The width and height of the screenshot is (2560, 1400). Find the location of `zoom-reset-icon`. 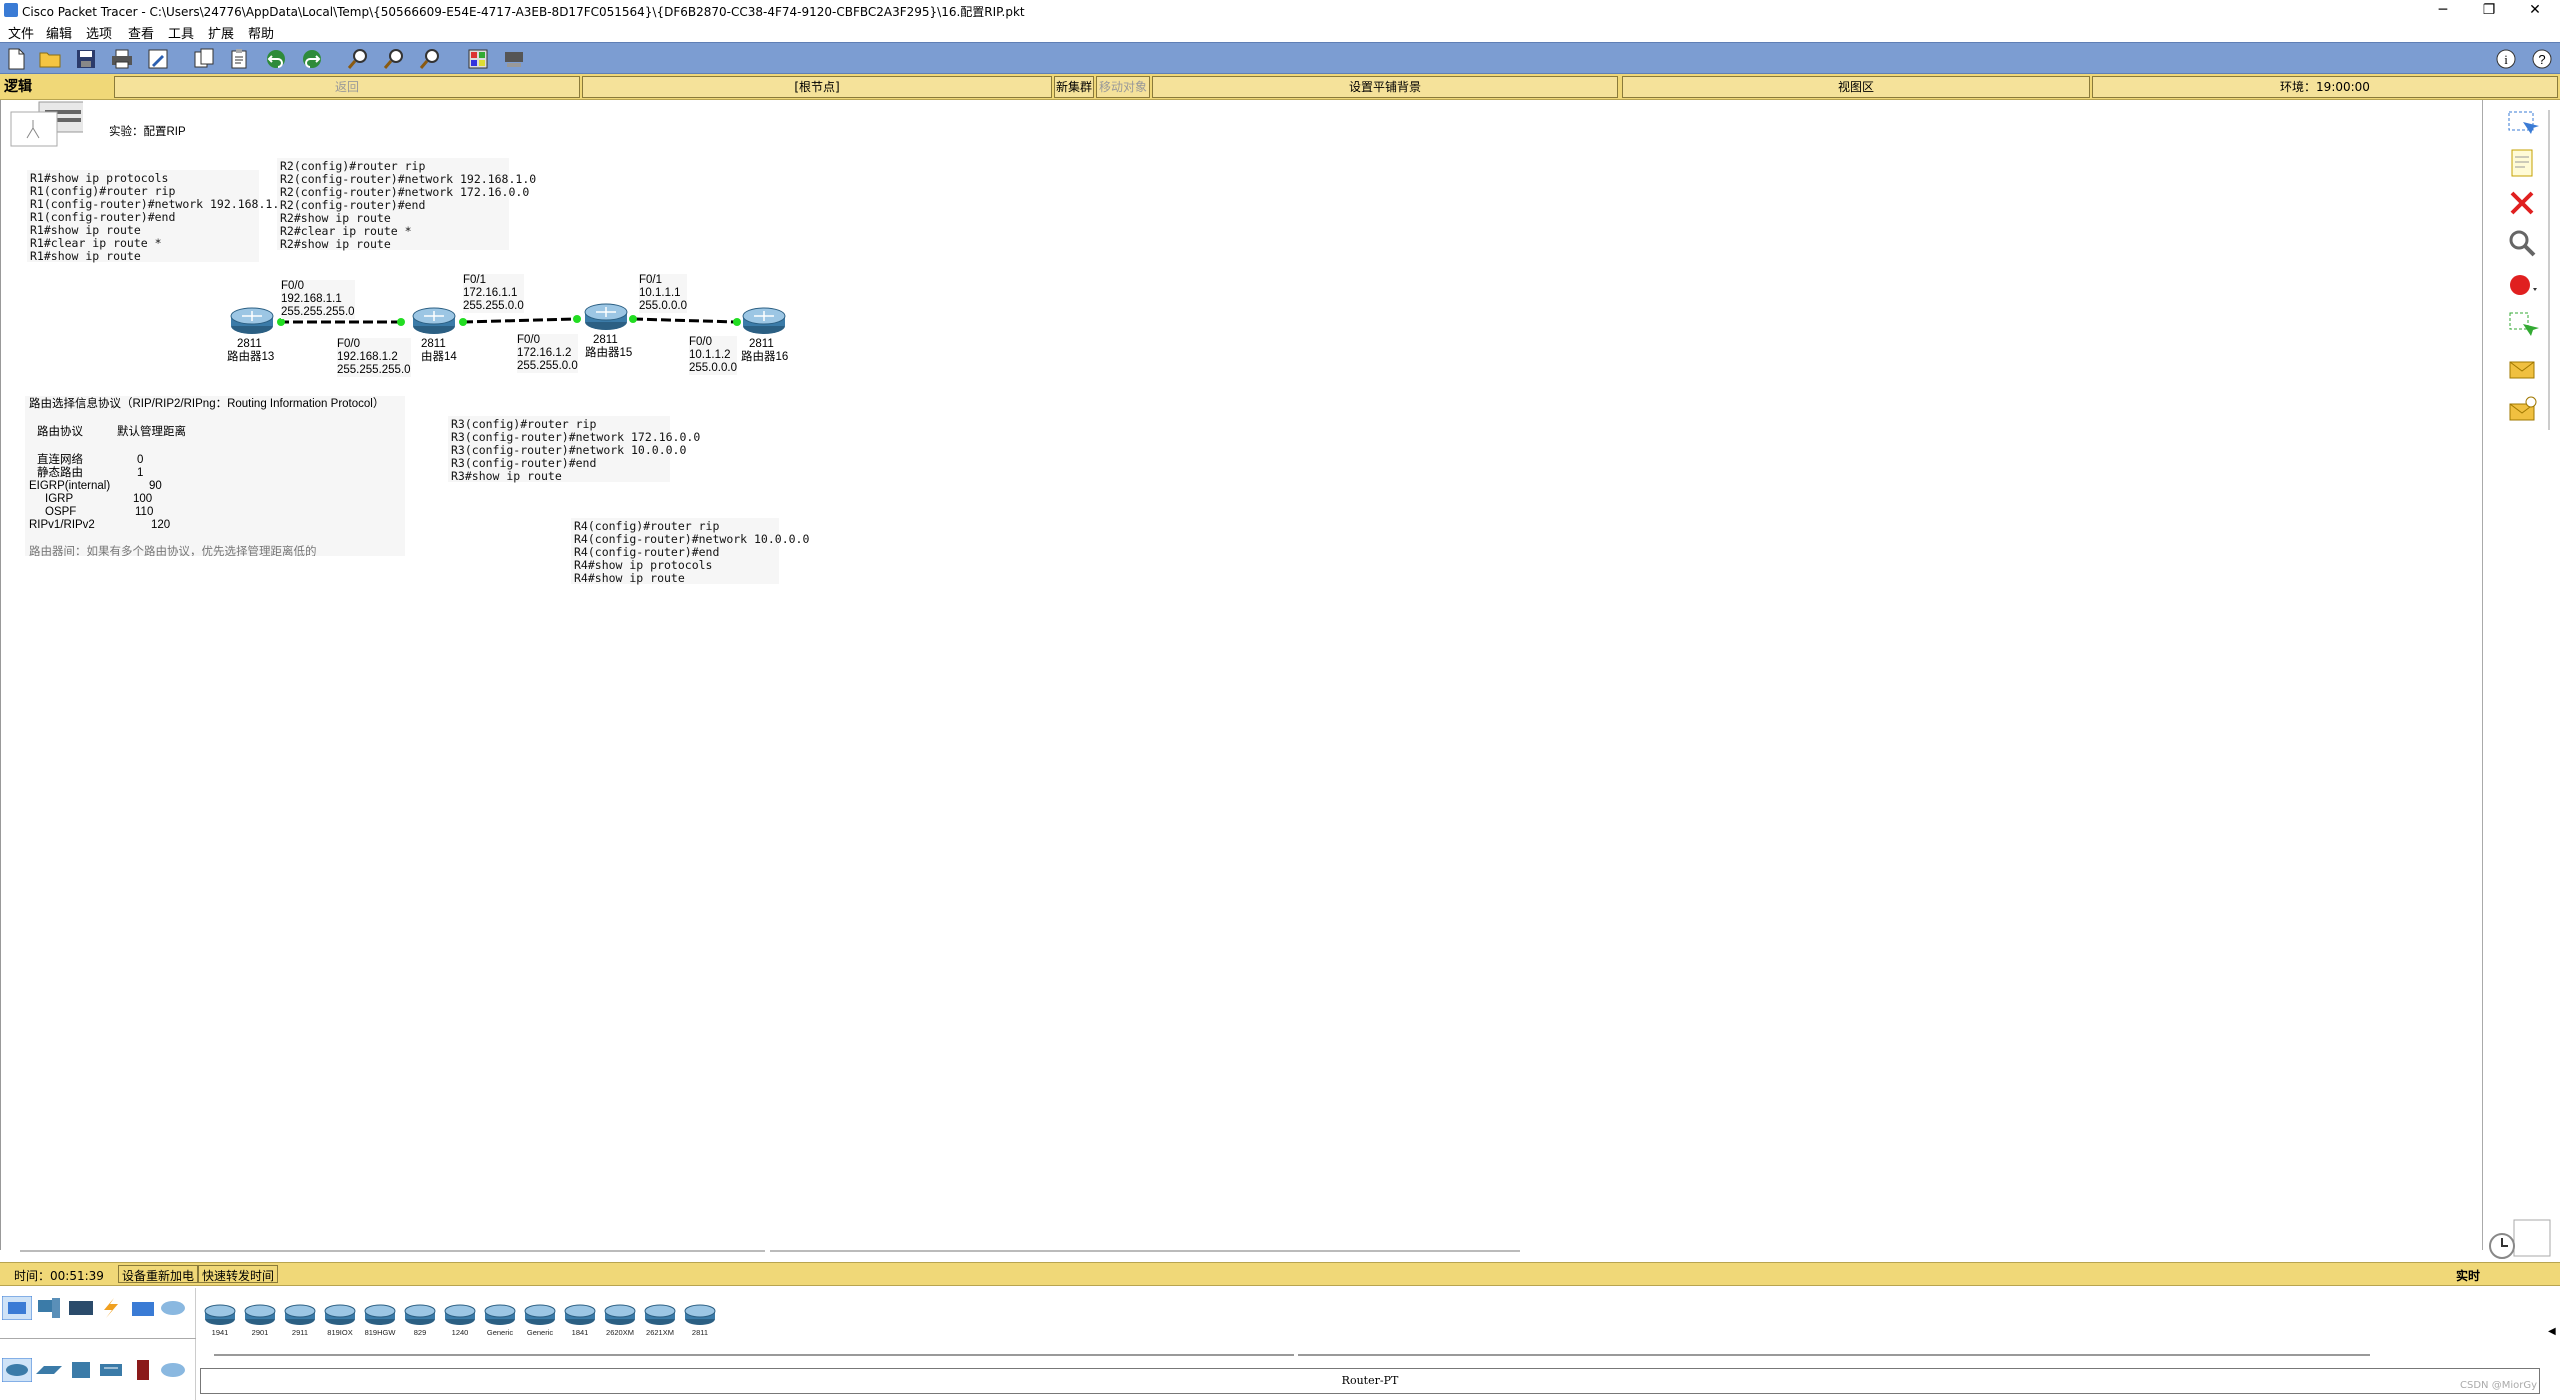

zoom-reset-icon is located at coordinates (394, 59).